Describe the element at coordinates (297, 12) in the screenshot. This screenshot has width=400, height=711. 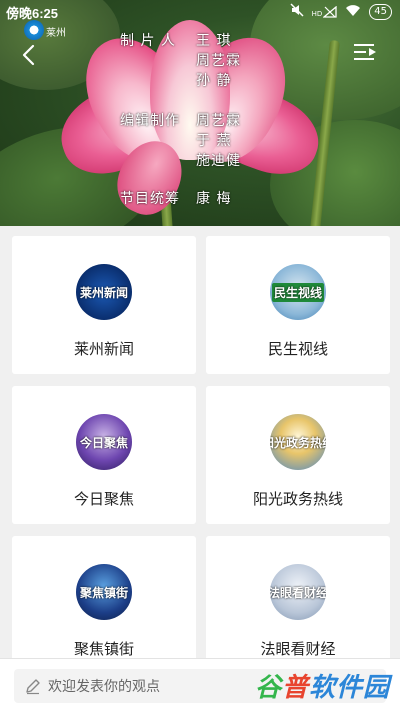
I see `mute-icon` at that location.